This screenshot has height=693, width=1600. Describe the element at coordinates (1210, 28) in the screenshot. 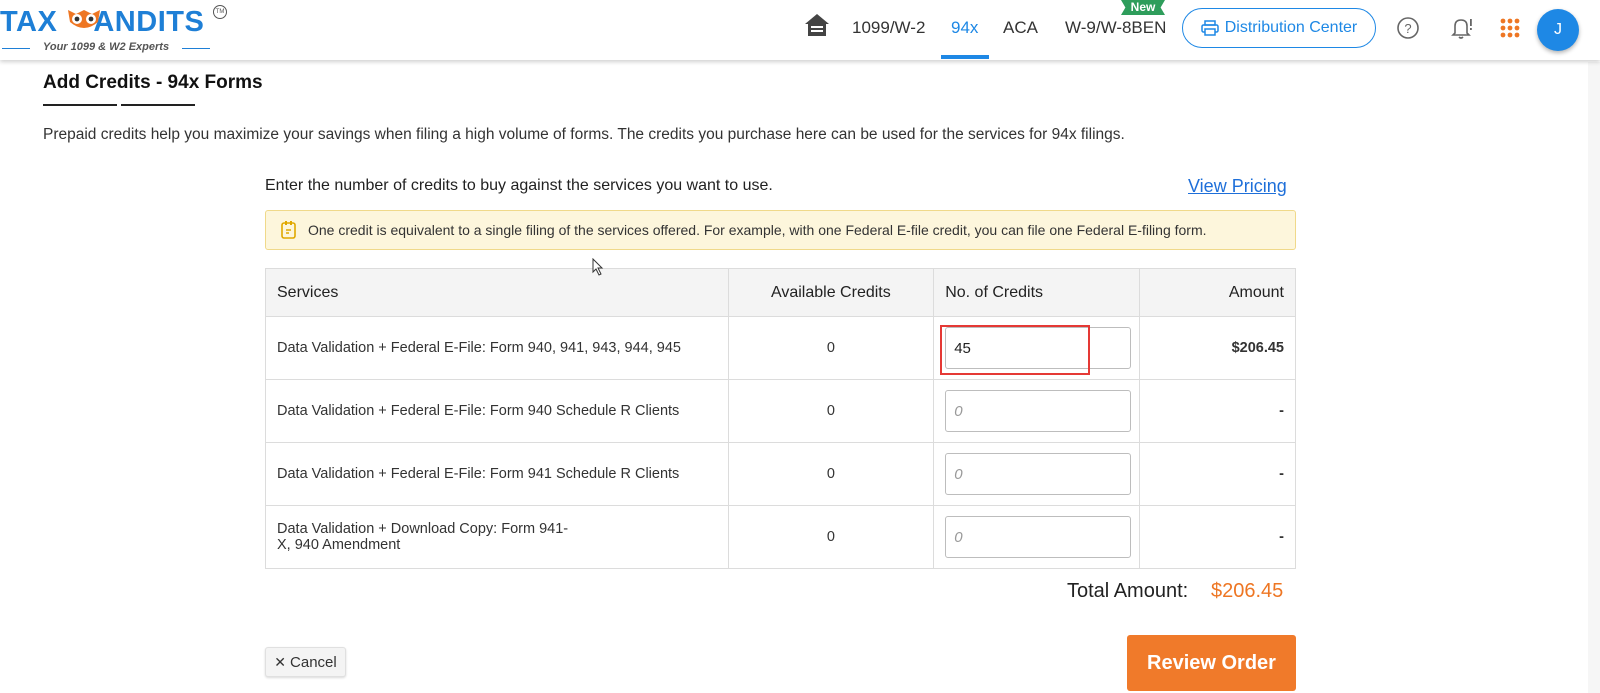

I see `printer-icon` at that location.